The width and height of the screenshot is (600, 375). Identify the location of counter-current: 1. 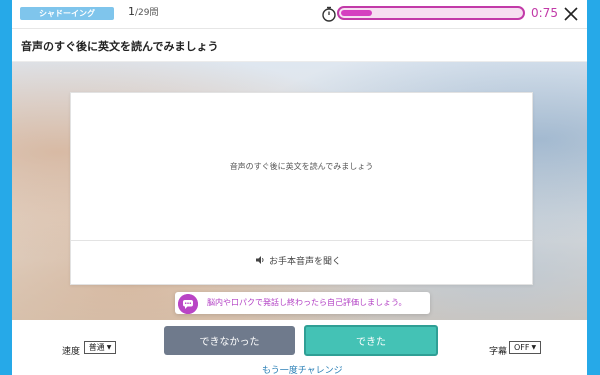
(131, 11).